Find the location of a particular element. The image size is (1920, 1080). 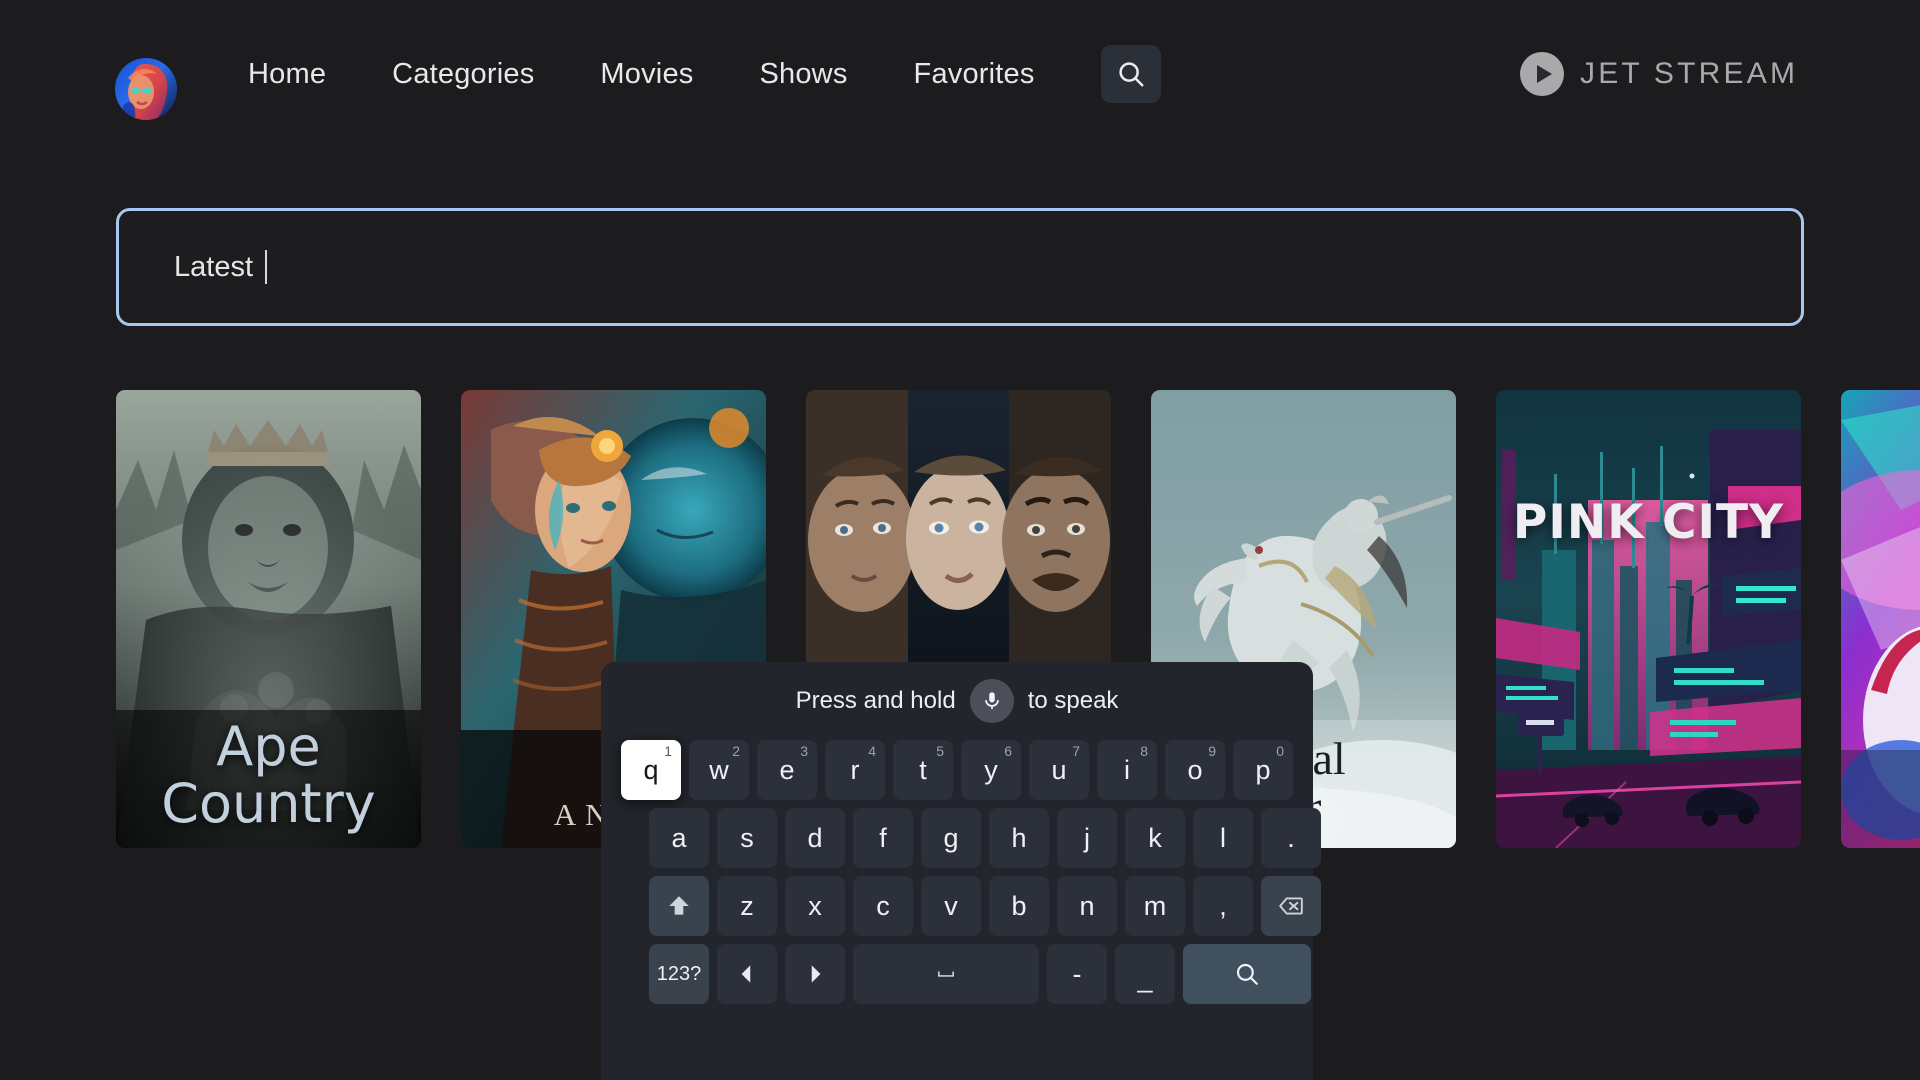

key-g-label: g is located at coordinates (951, 837).